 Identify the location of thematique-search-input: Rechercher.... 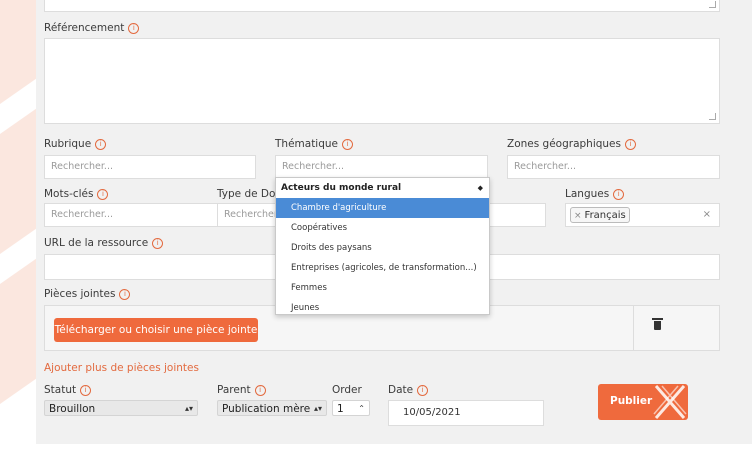
(381, 167).